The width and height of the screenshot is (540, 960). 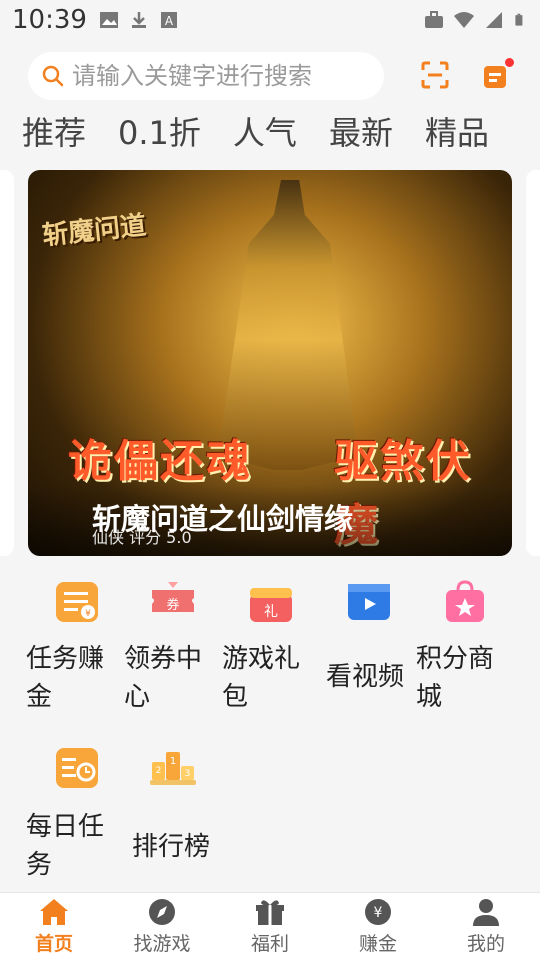 What do you see at coordinates (217, 76) in the screenshot?
I see `search-input` at bounding box center [217, 76].